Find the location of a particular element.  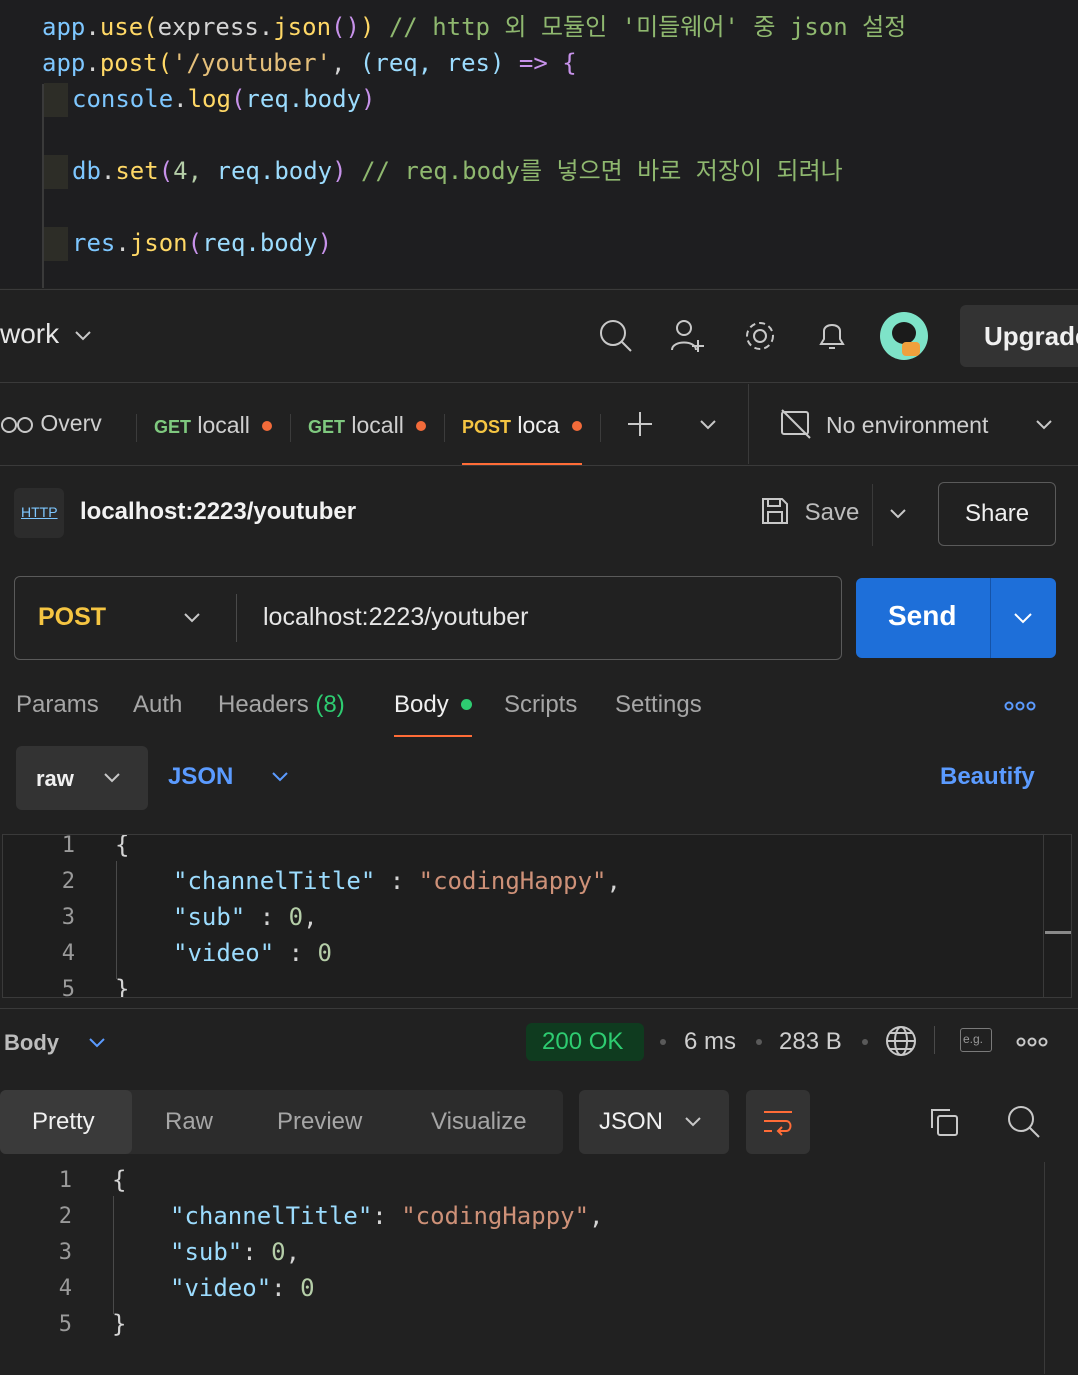

globe-icon is located at coordinates (901, 1041).